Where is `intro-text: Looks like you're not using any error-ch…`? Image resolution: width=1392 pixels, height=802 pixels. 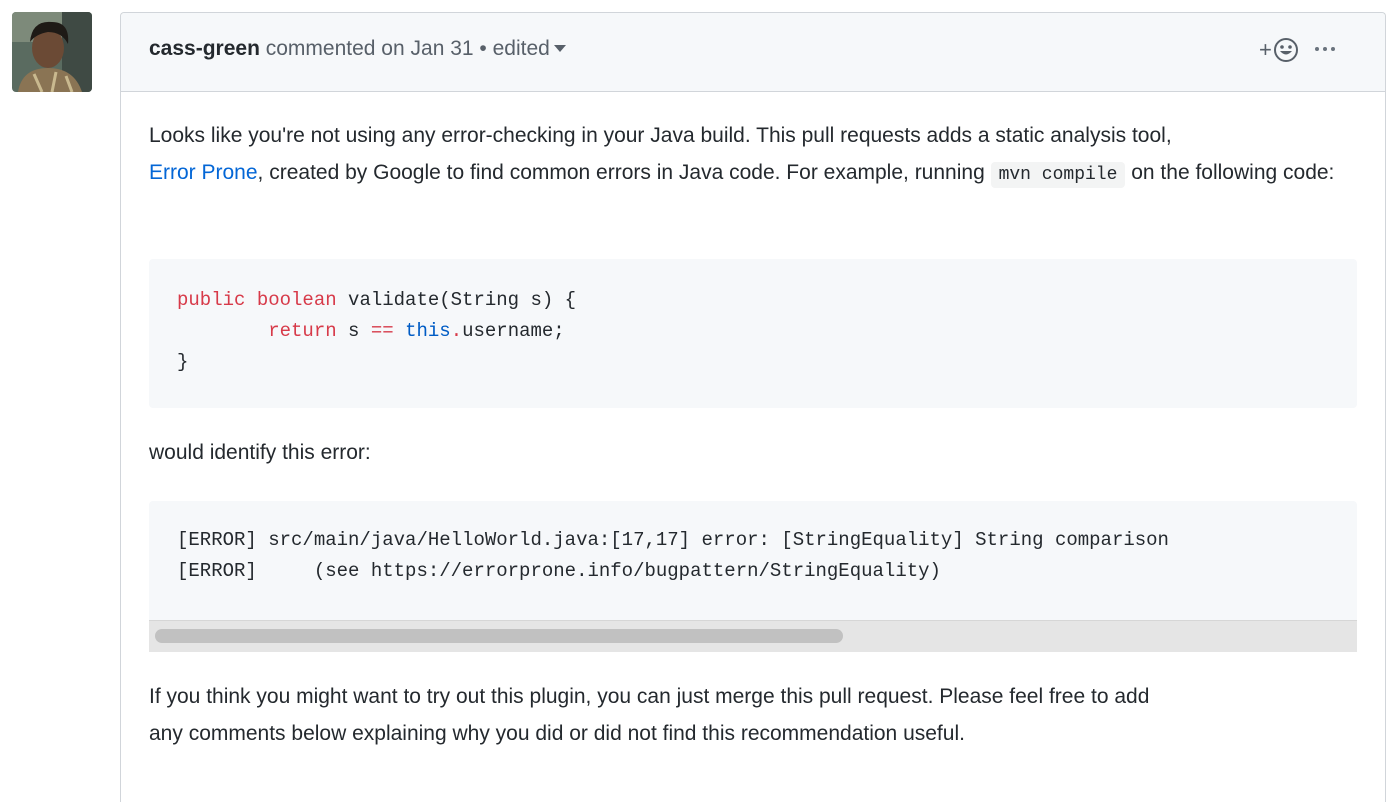
intro-text: Looks like you're not using any error-ch… is located at coordinates (660, 135).